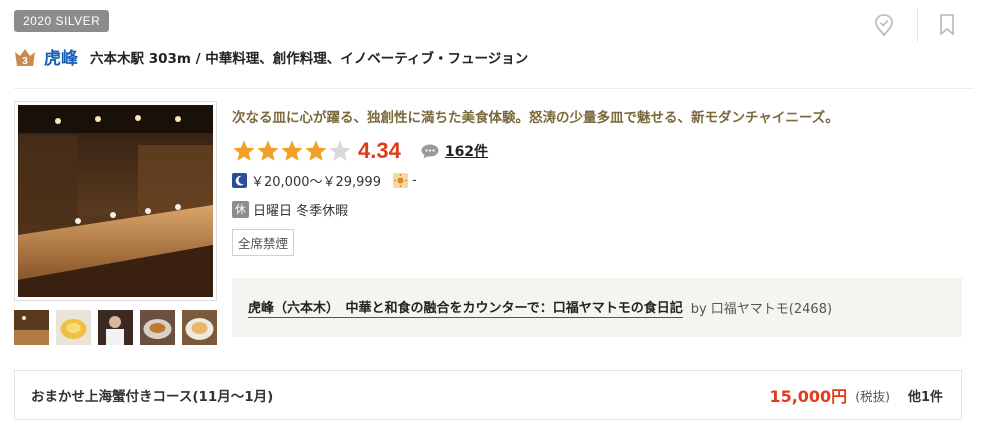 Image resolution: width=1000 pixels, height=428 pixels. I want to click on holiday-text: 日曜日 冬季休暇, so click(301, 211).